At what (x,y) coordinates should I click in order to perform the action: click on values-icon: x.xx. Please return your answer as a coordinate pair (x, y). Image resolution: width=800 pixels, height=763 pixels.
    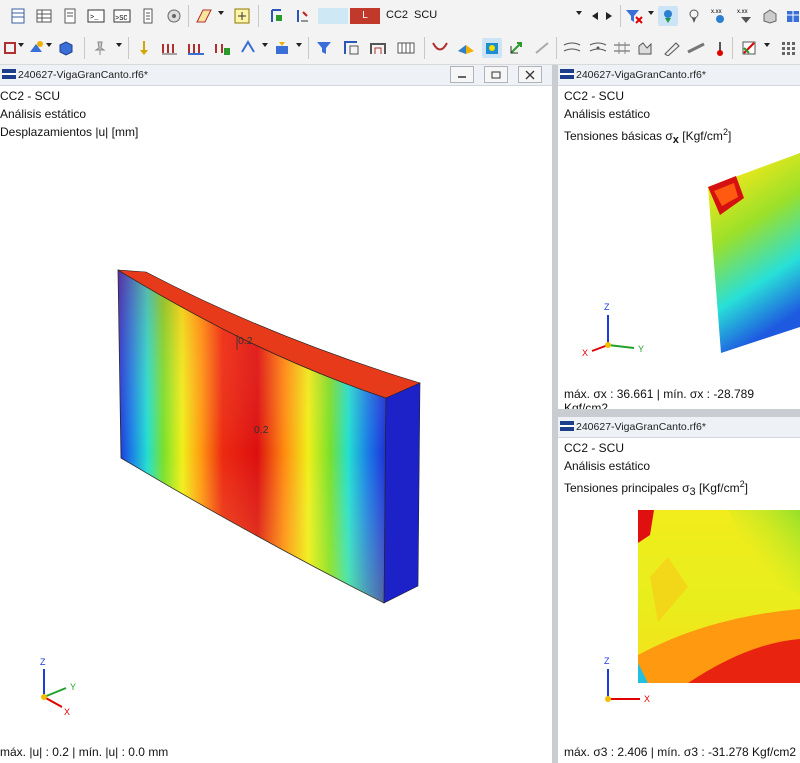
    Looking at the image, I should click on (720, 16).